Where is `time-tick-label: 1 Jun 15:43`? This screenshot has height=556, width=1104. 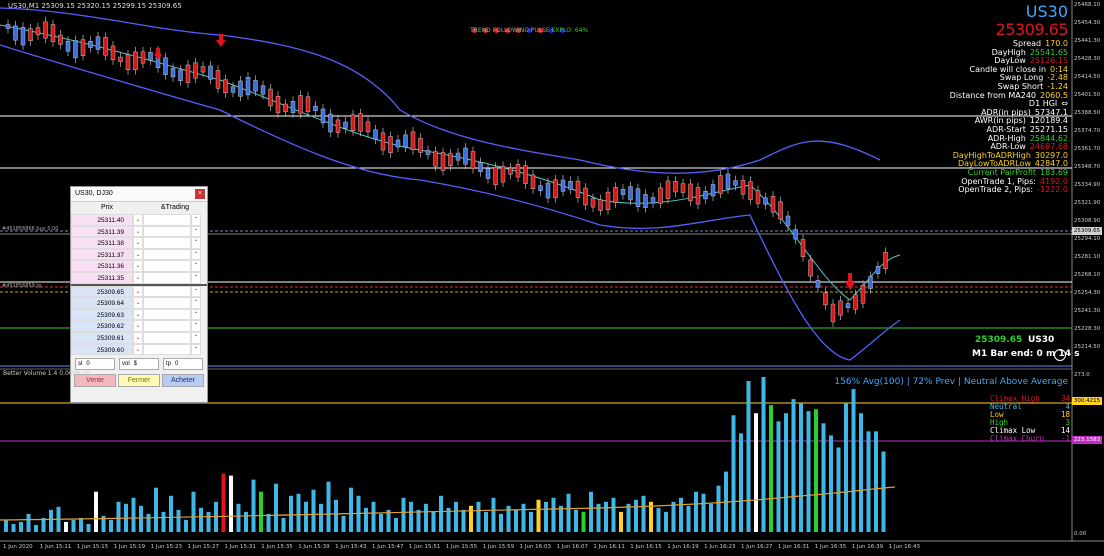 time-tick-label: 1 Jun 15:43 is located at coordinates (351, 547).